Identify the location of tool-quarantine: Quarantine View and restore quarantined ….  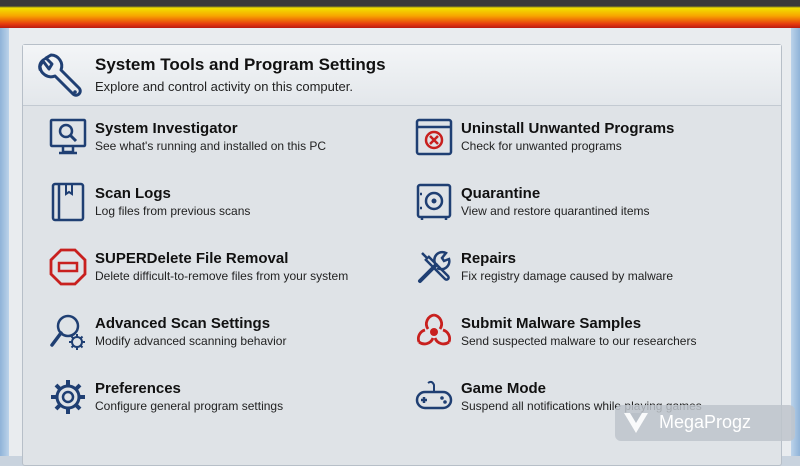
(579, 207).